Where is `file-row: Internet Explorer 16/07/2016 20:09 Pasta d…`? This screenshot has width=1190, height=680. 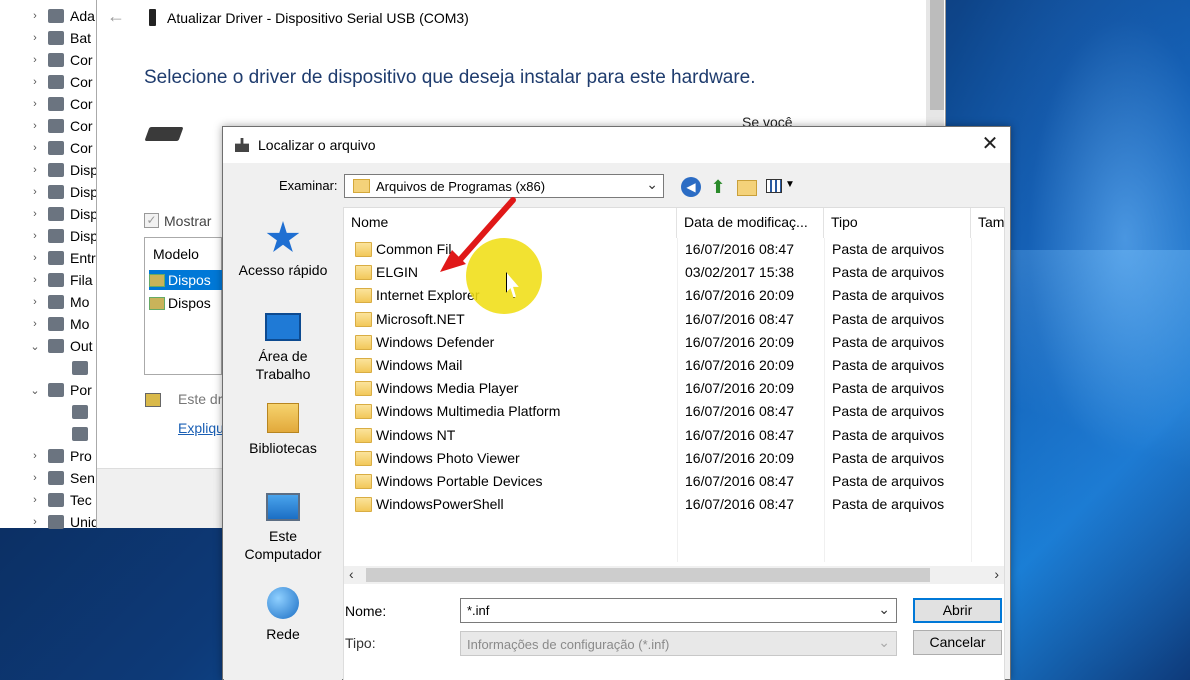
file-row: Internet Explorer 16/07/2016 20:09 Pasta d… is located at coordinates (674, 295).